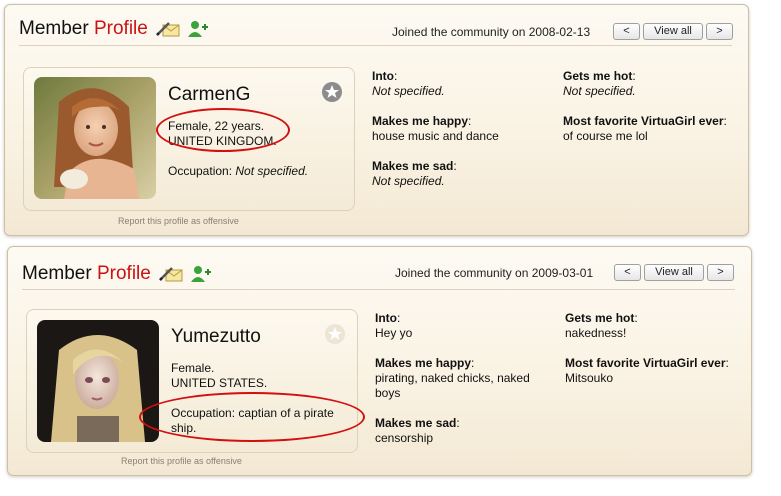 Image resolution: width=781 pixels, height=496 pixels. Describe the element at coordinates (605, 136) in the screenshot. I see `favorite-girl-value: of course me lol` at that location.